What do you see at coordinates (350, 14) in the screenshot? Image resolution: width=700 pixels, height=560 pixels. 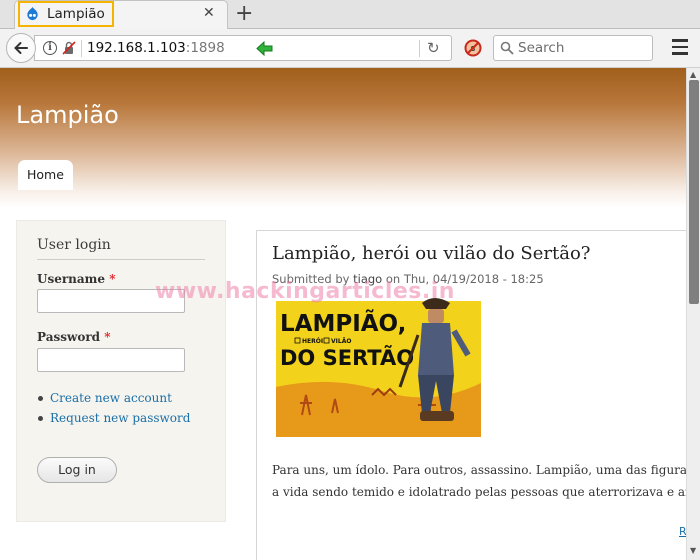 I see `tab-strip: Lampião ✕ +` at bounding box center [350, 14].